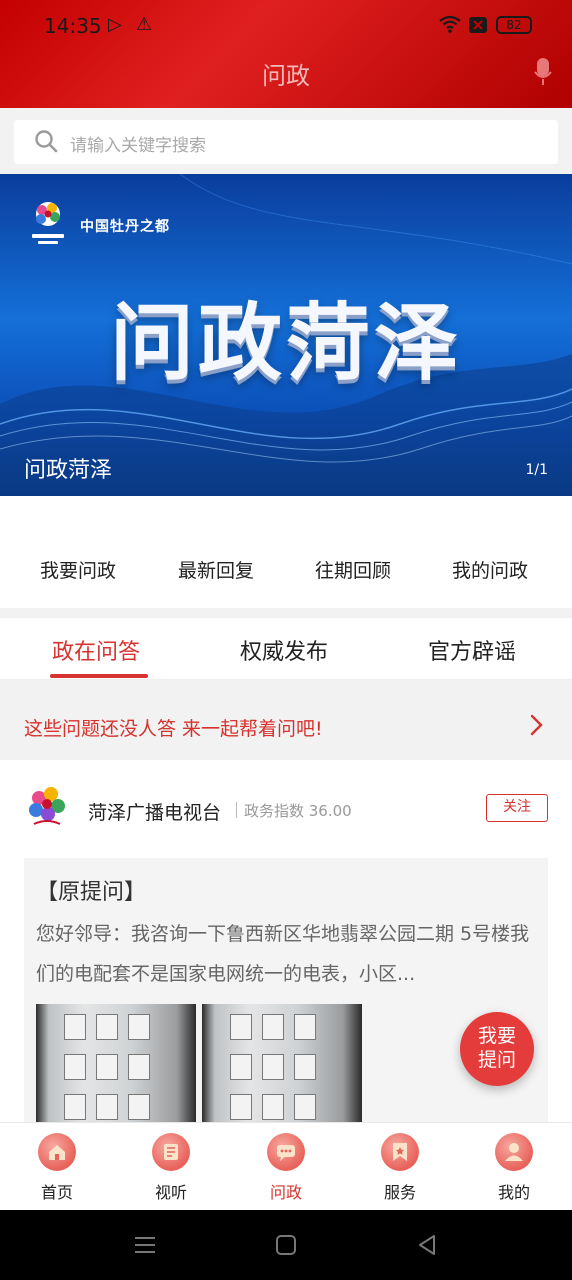 The width and height of the screenshot is (572, 1280). I want to click on service-icon, so click(400, 1152).